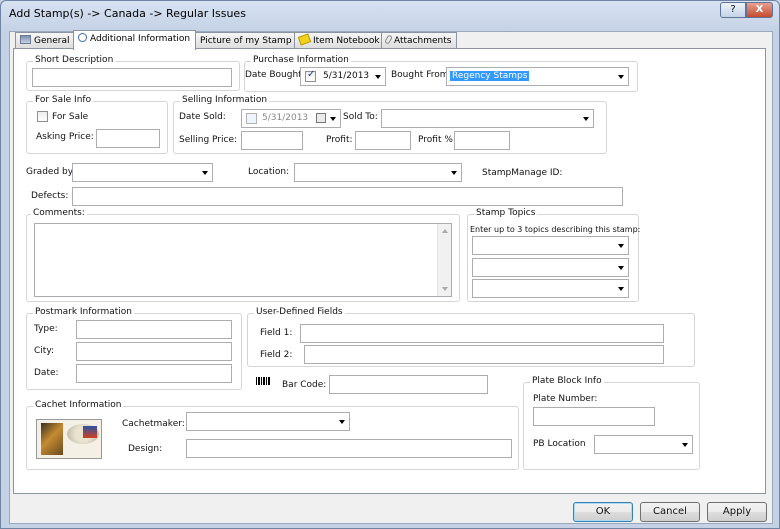 The width and height of the screenshot is (780, 529). Describe the element at coordinates (421, 75) in the screenshot. I see `bought-from-label: Bought From:` at that location.